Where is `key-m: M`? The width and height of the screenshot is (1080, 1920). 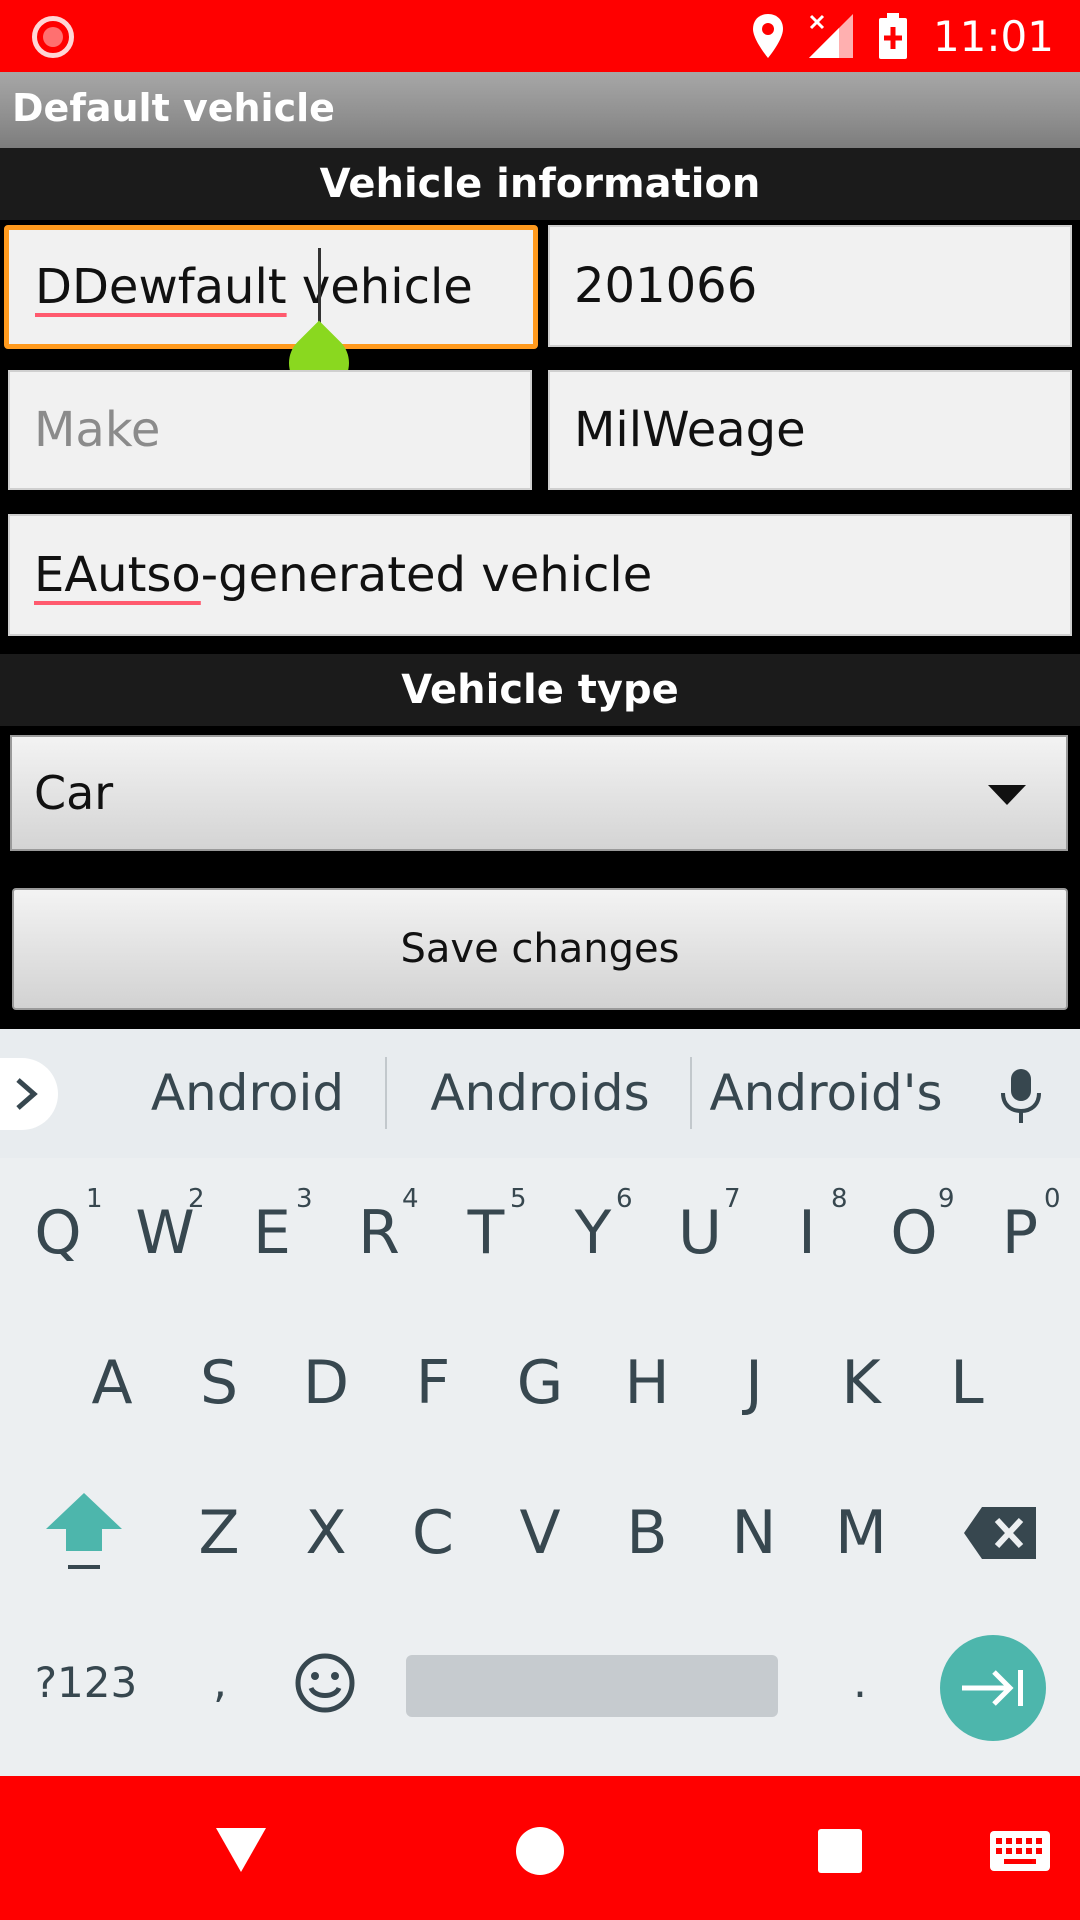 key-m: M is located at coordinates (861, 1533).